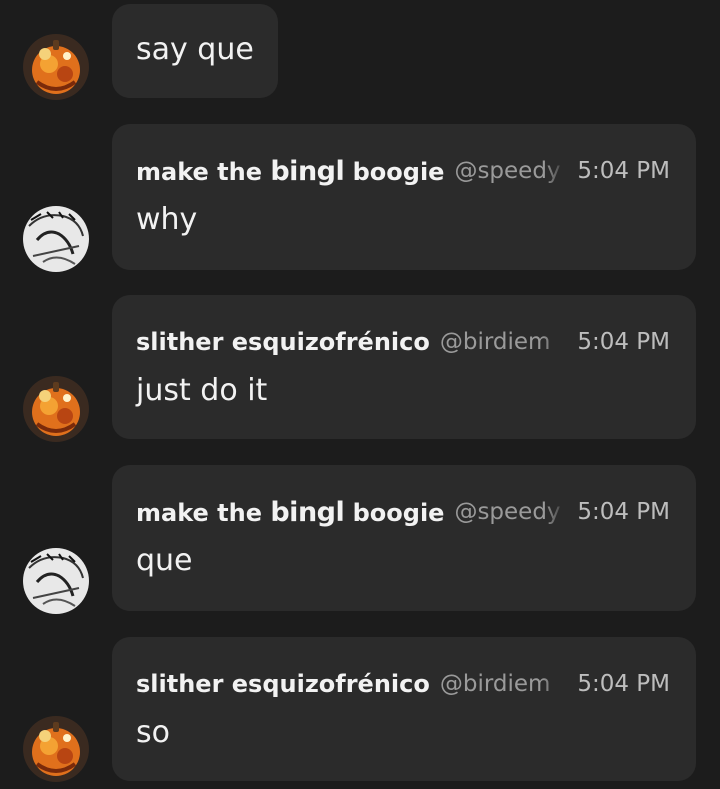 The width and height of the screenshot is (720, 789). What do you see at coordinates (202, 390) in the screenshot?
I see `message-text: just do it` at bounding box center [202, 390].